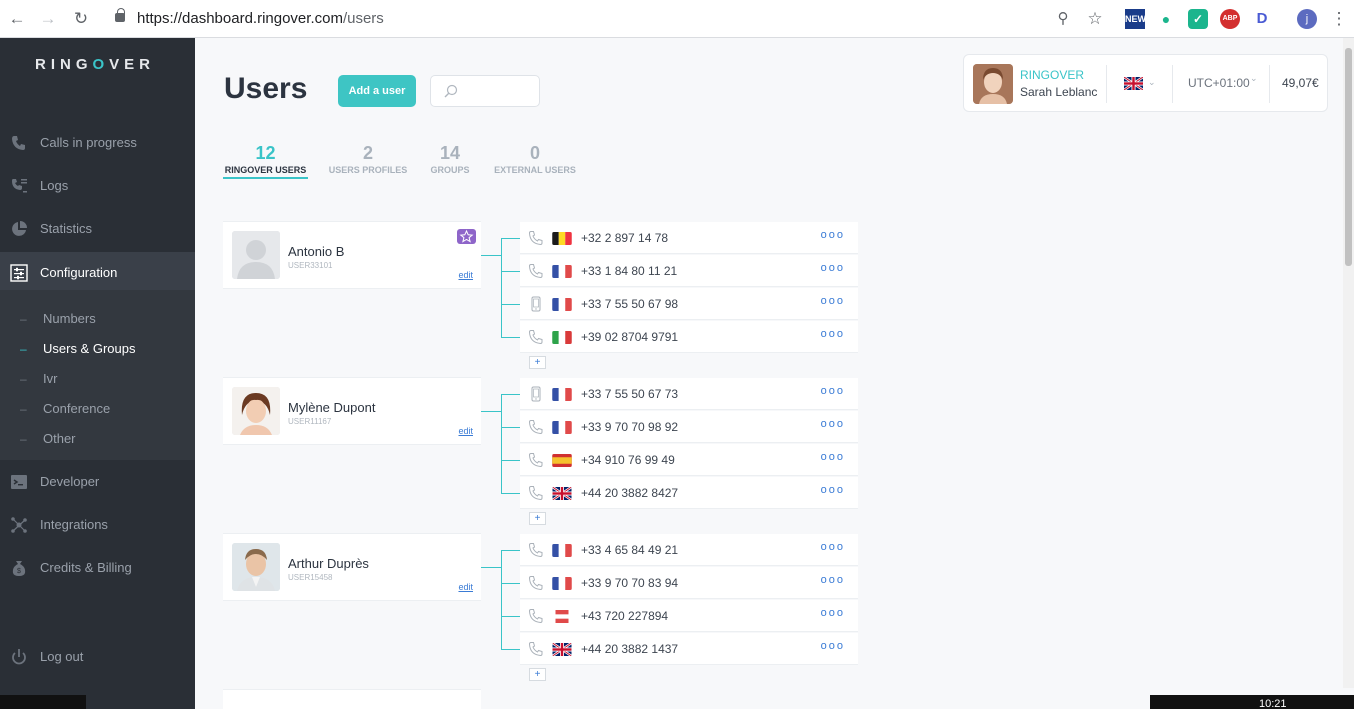  I want to click on taskbar-clock: 10:21, so click(1273, 703).